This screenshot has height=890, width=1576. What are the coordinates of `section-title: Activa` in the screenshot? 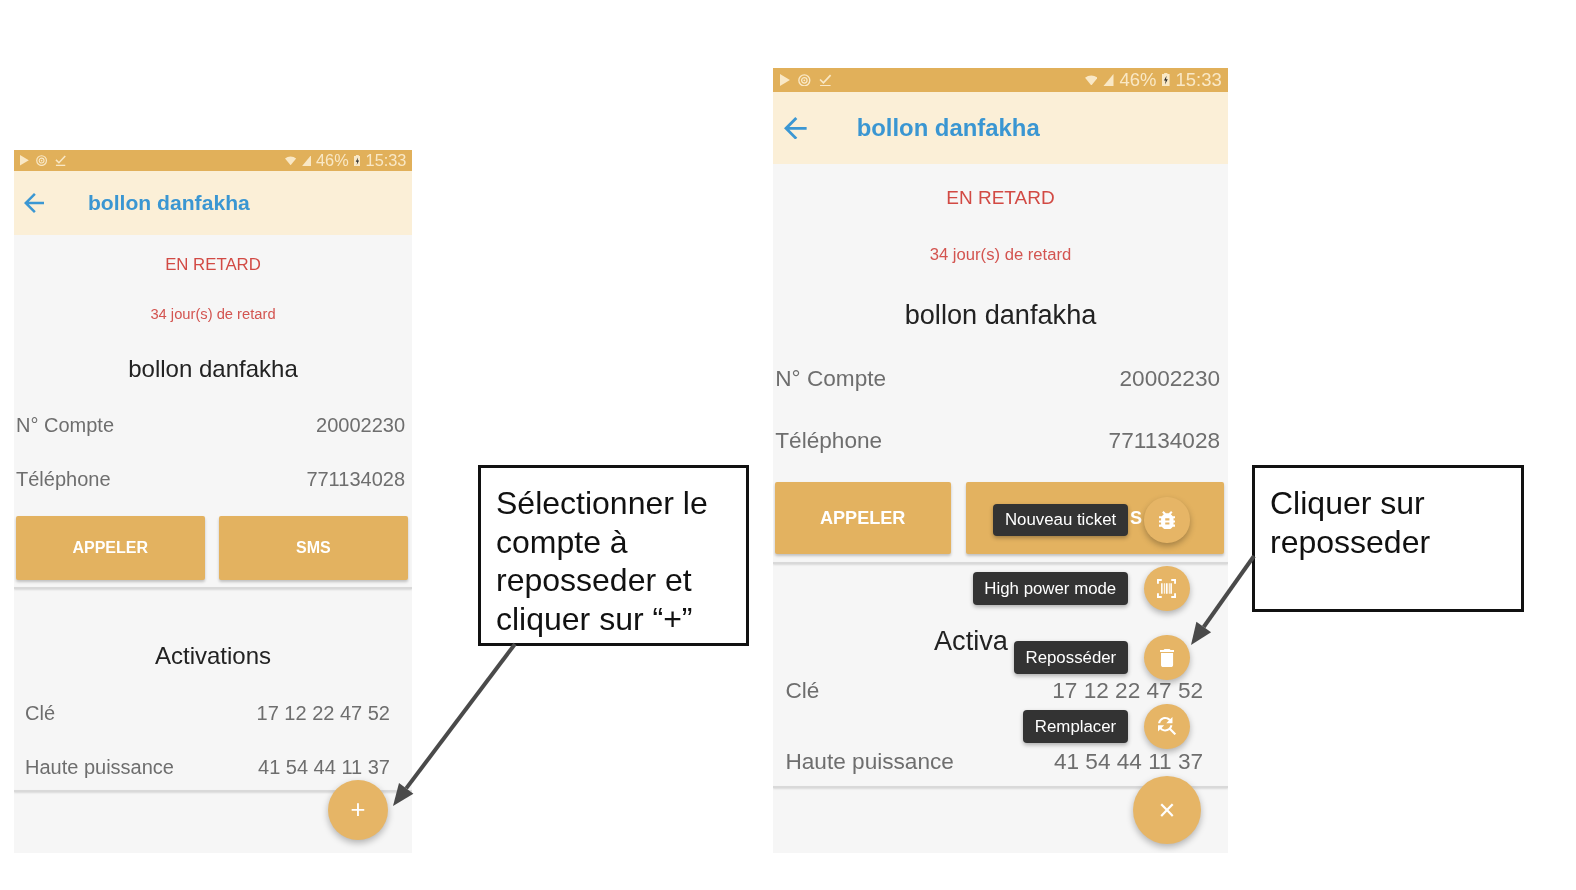 It's located at (971, 641).